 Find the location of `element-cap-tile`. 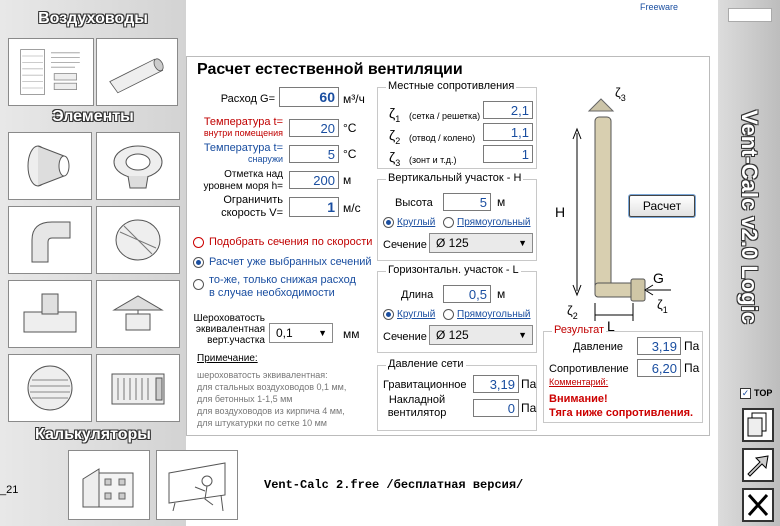

element-cap-tile is located at coordinates (138, 314).